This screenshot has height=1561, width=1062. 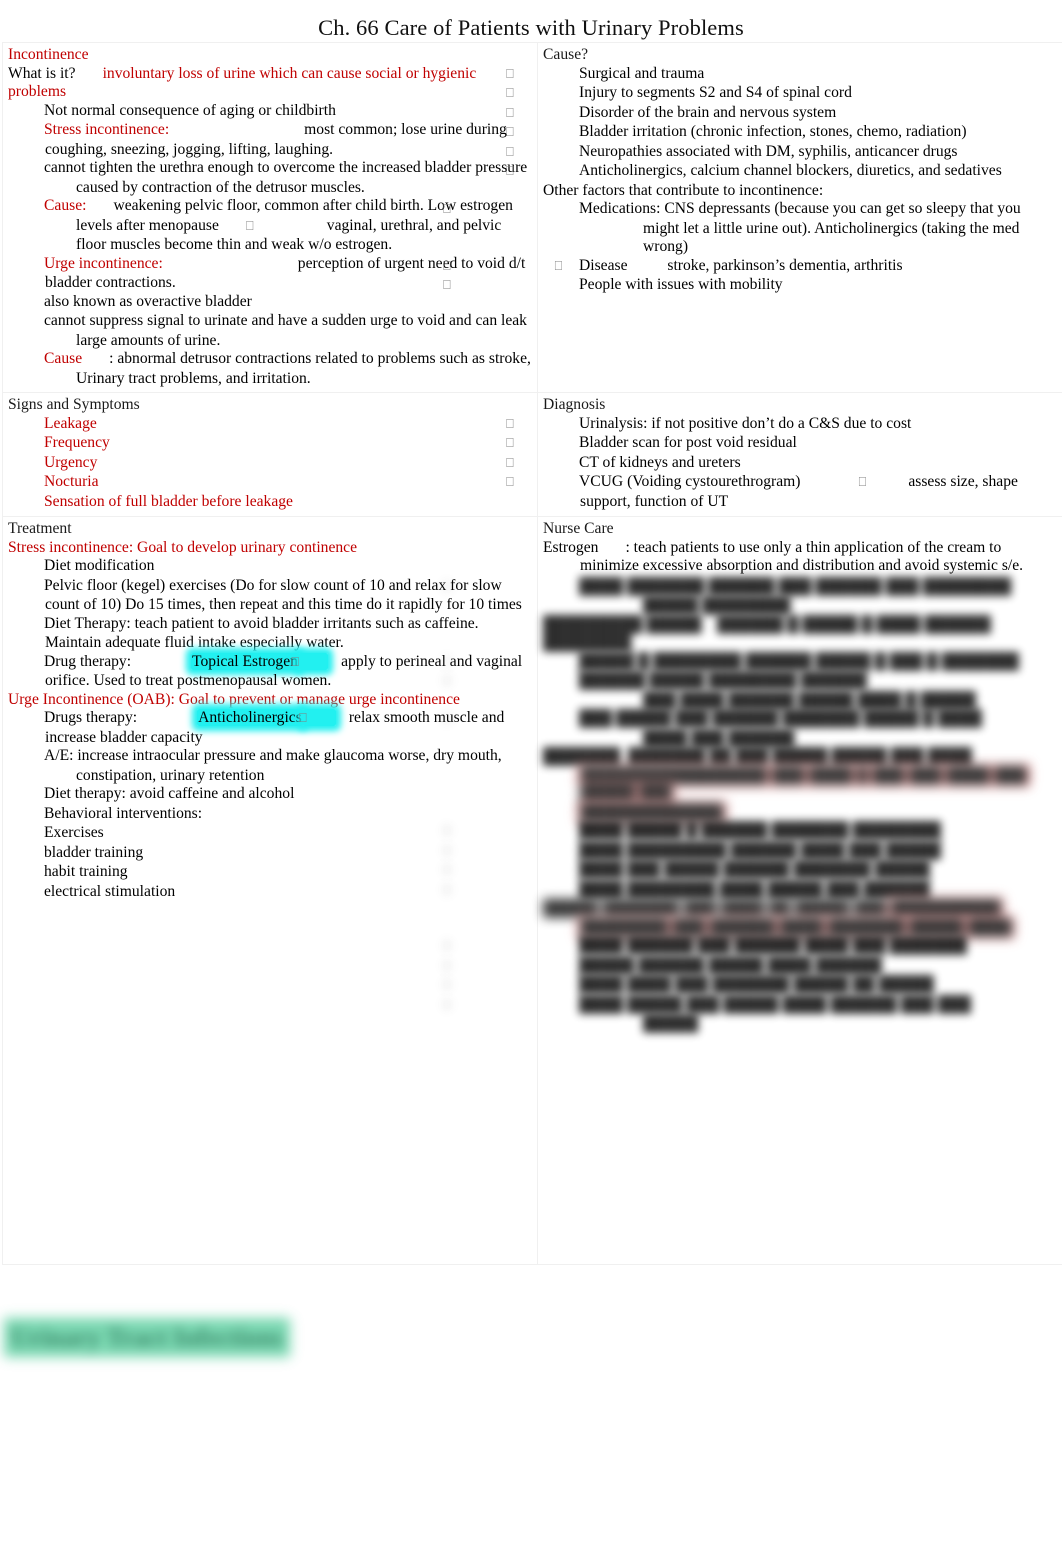 I want to click on list-item-label: Disorder of the brain and nervous system, so click(x=708, y=112).